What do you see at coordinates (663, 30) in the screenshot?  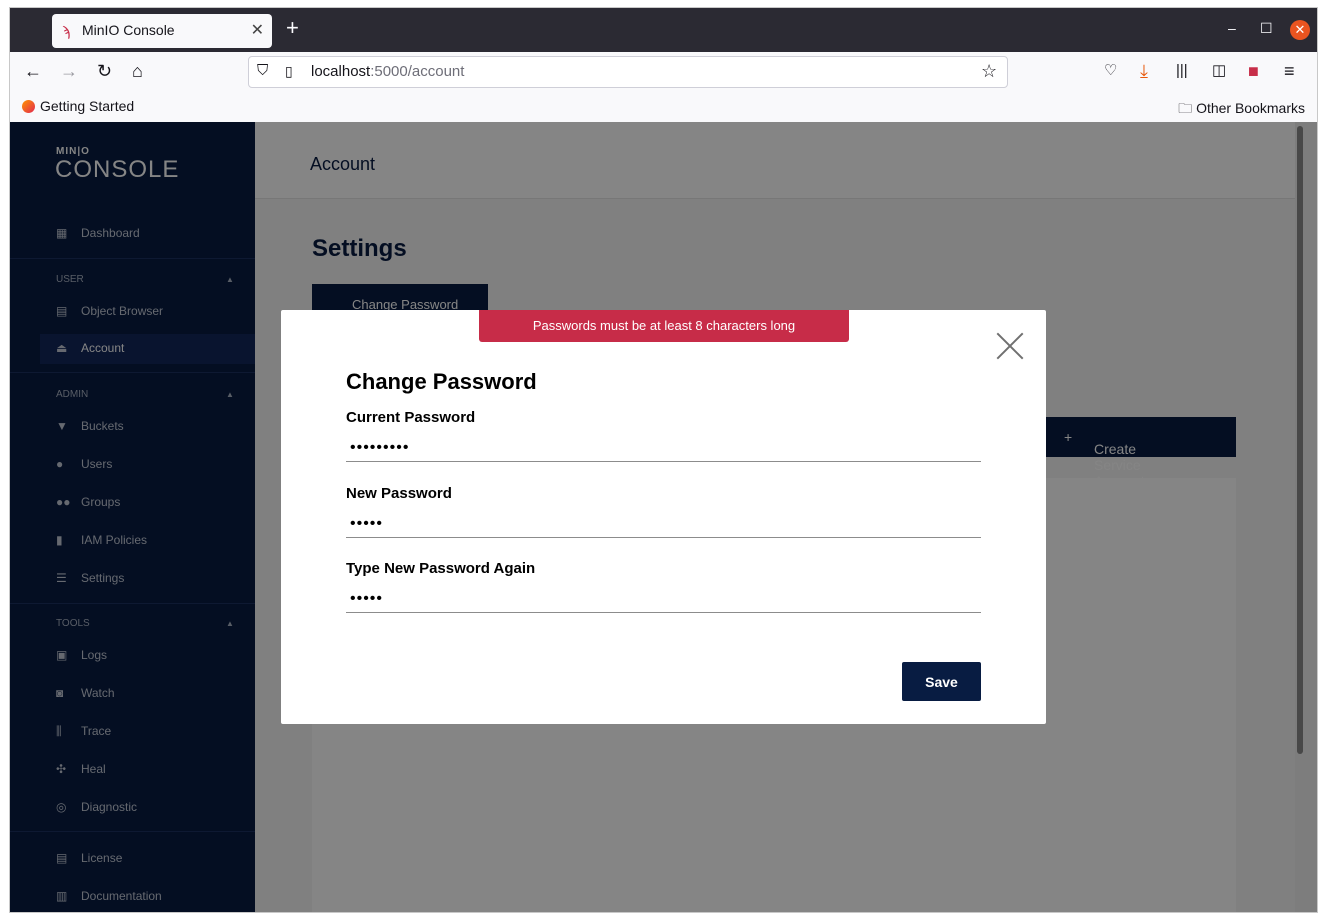 I see `tab-bar: ϡ MinIO Console ✕ + – ☐ ✕` at bounding box center [663, 30].